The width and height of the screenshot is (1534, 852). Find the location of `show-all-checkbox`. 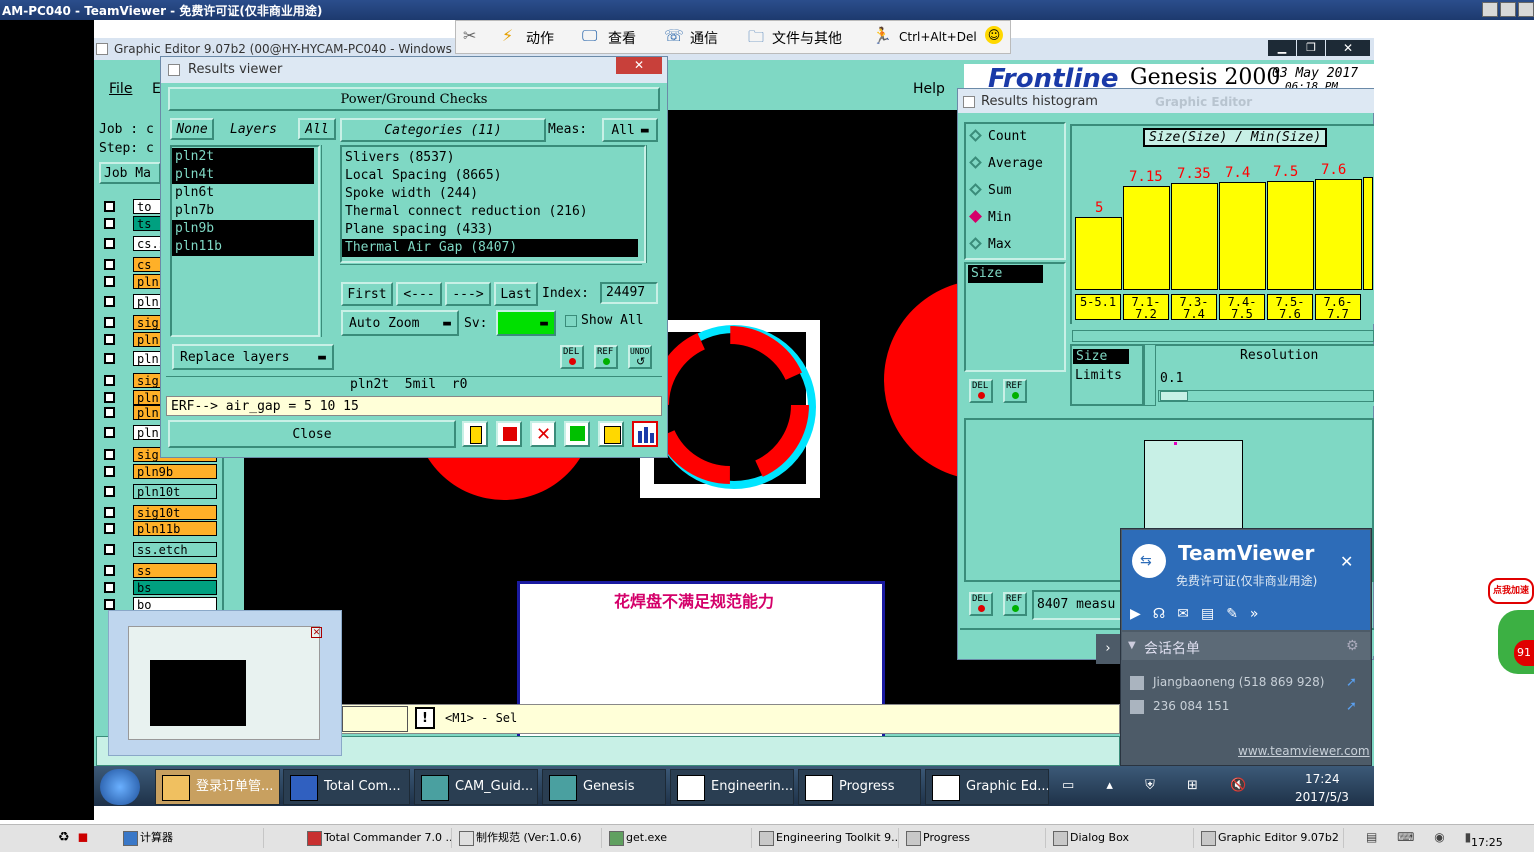

show-all-checkbox is located at coordinates (571, 321).